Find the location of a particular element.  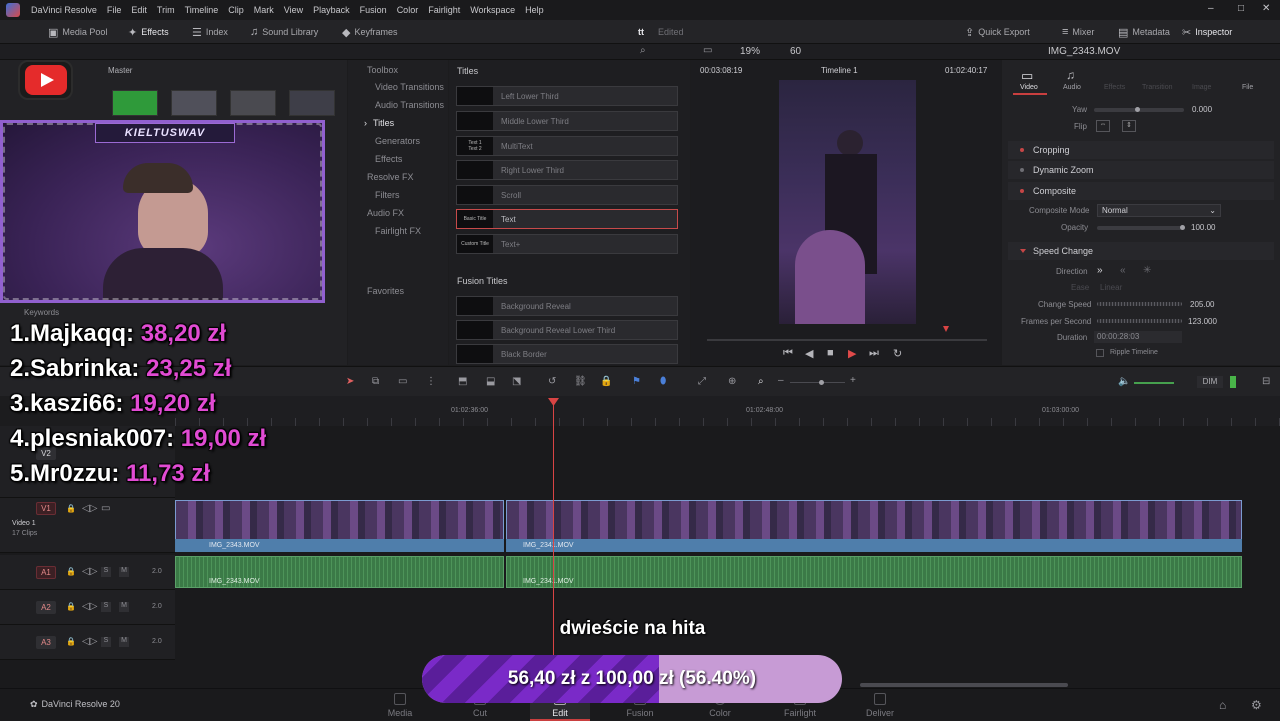

composite-section: Composite is located at coordinates (1141, 191).